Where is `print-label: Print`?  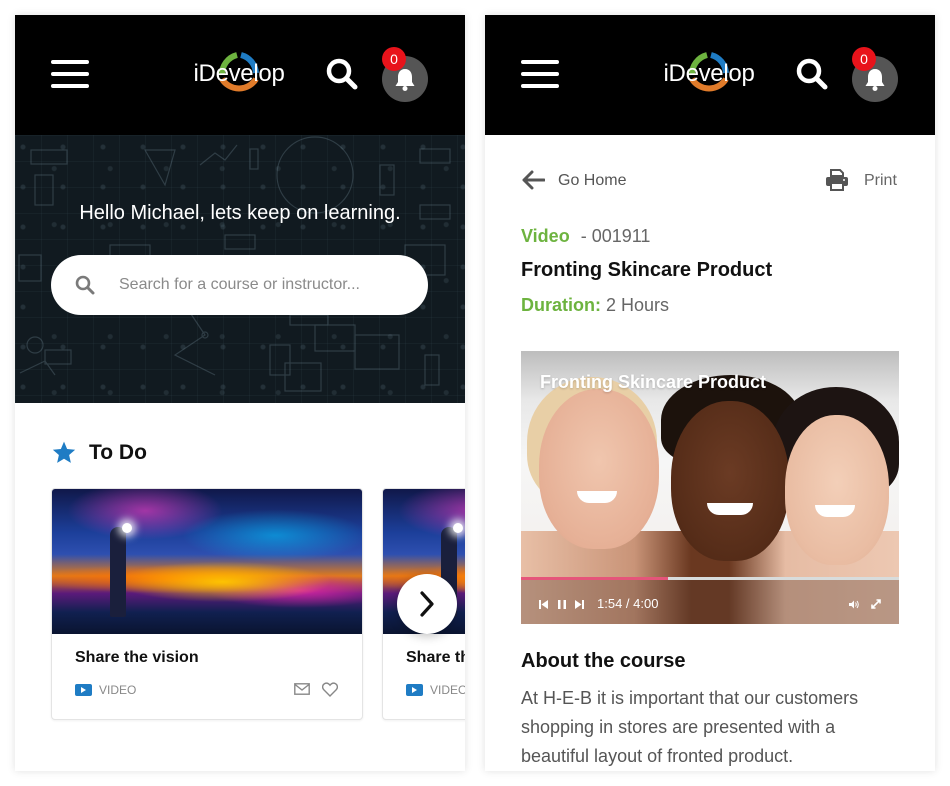
print-label: Print is located at coordinates (880, 180).